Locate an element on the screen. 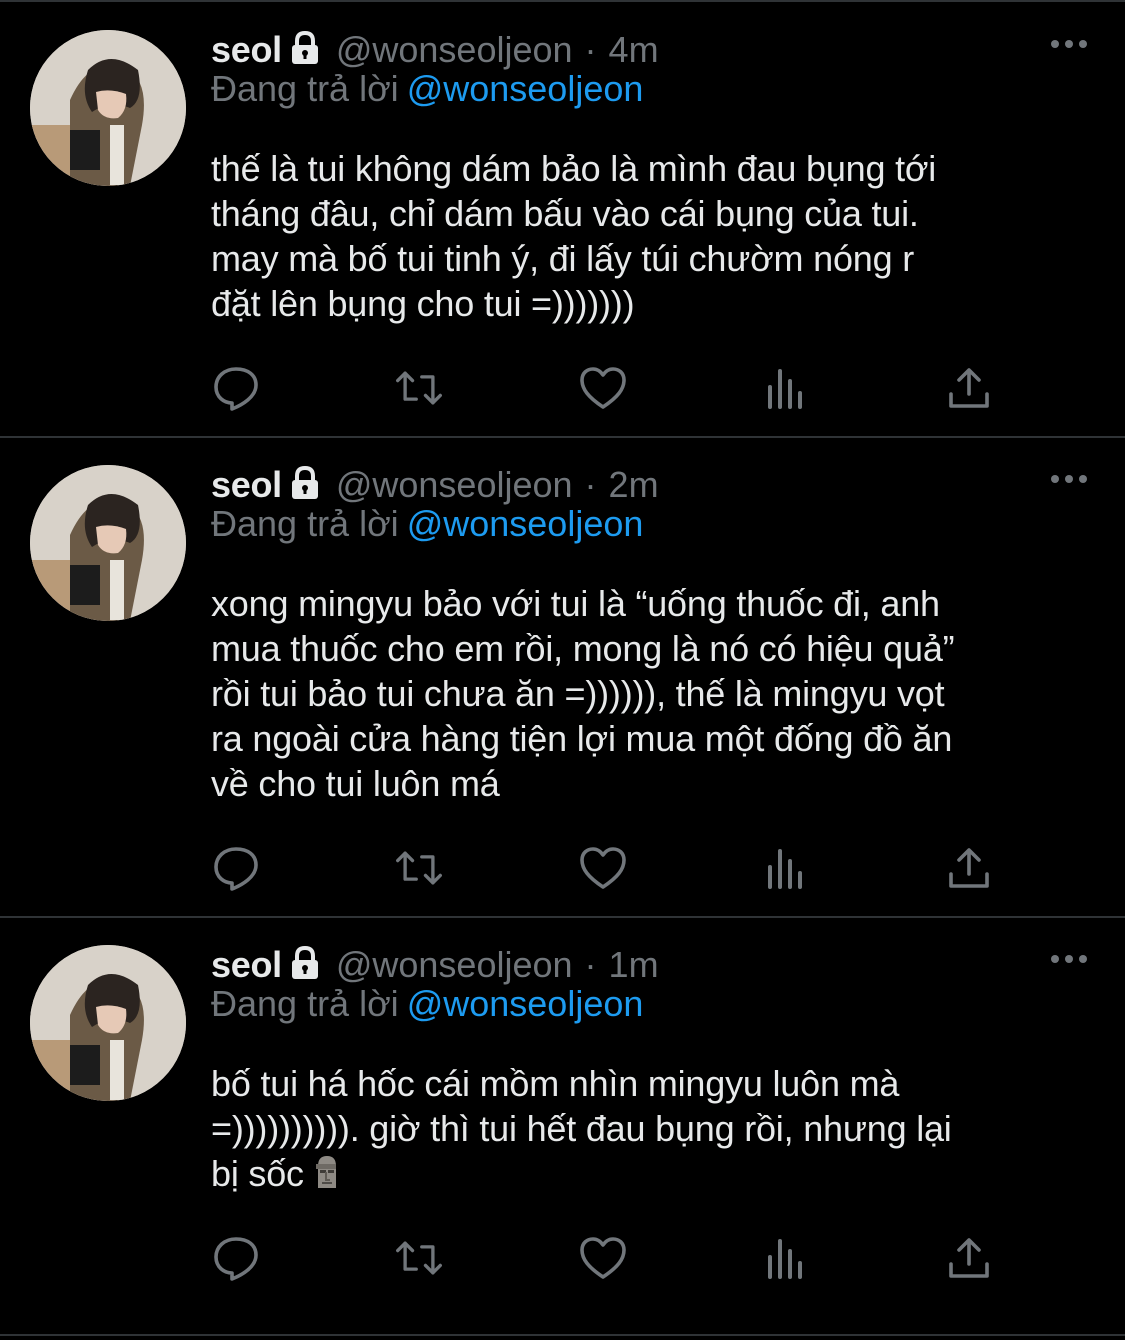 The height and width of the screenshot is (1340, 1125). timestamp: 1m is located at coordinates (634, 965).